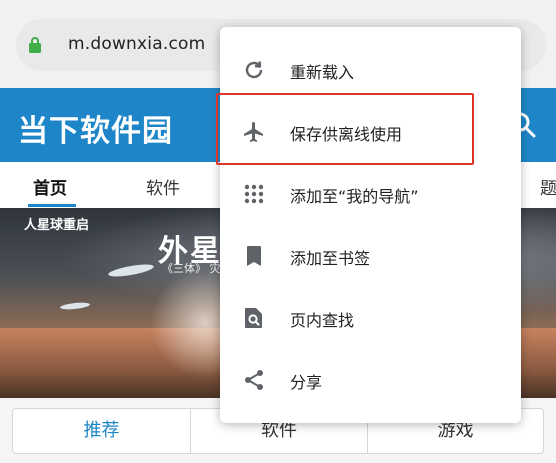  What do you see at coordinates (370, 380) in the screenshot?
I see `menu-item-share: 分享` at bounding box center [370, 380].